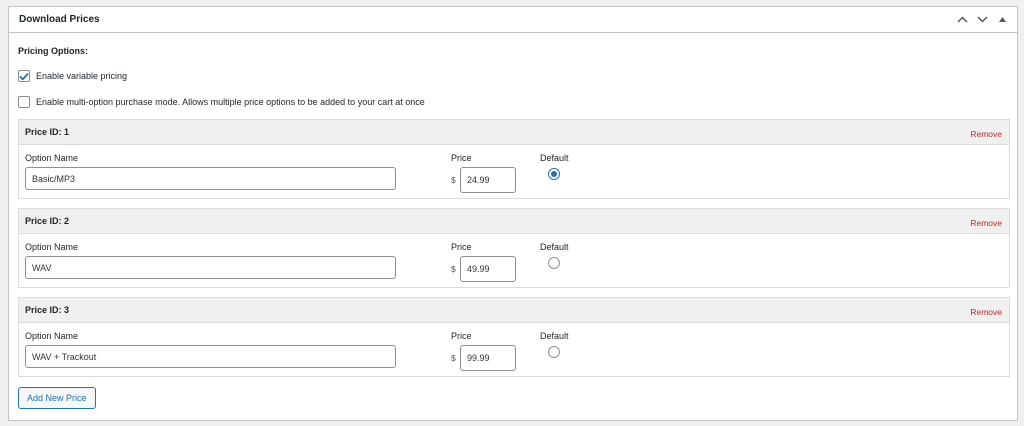  Describe the element at coordinates (513, 20) in the screenshot. I see `metabox-header: Download Prices` at that location.